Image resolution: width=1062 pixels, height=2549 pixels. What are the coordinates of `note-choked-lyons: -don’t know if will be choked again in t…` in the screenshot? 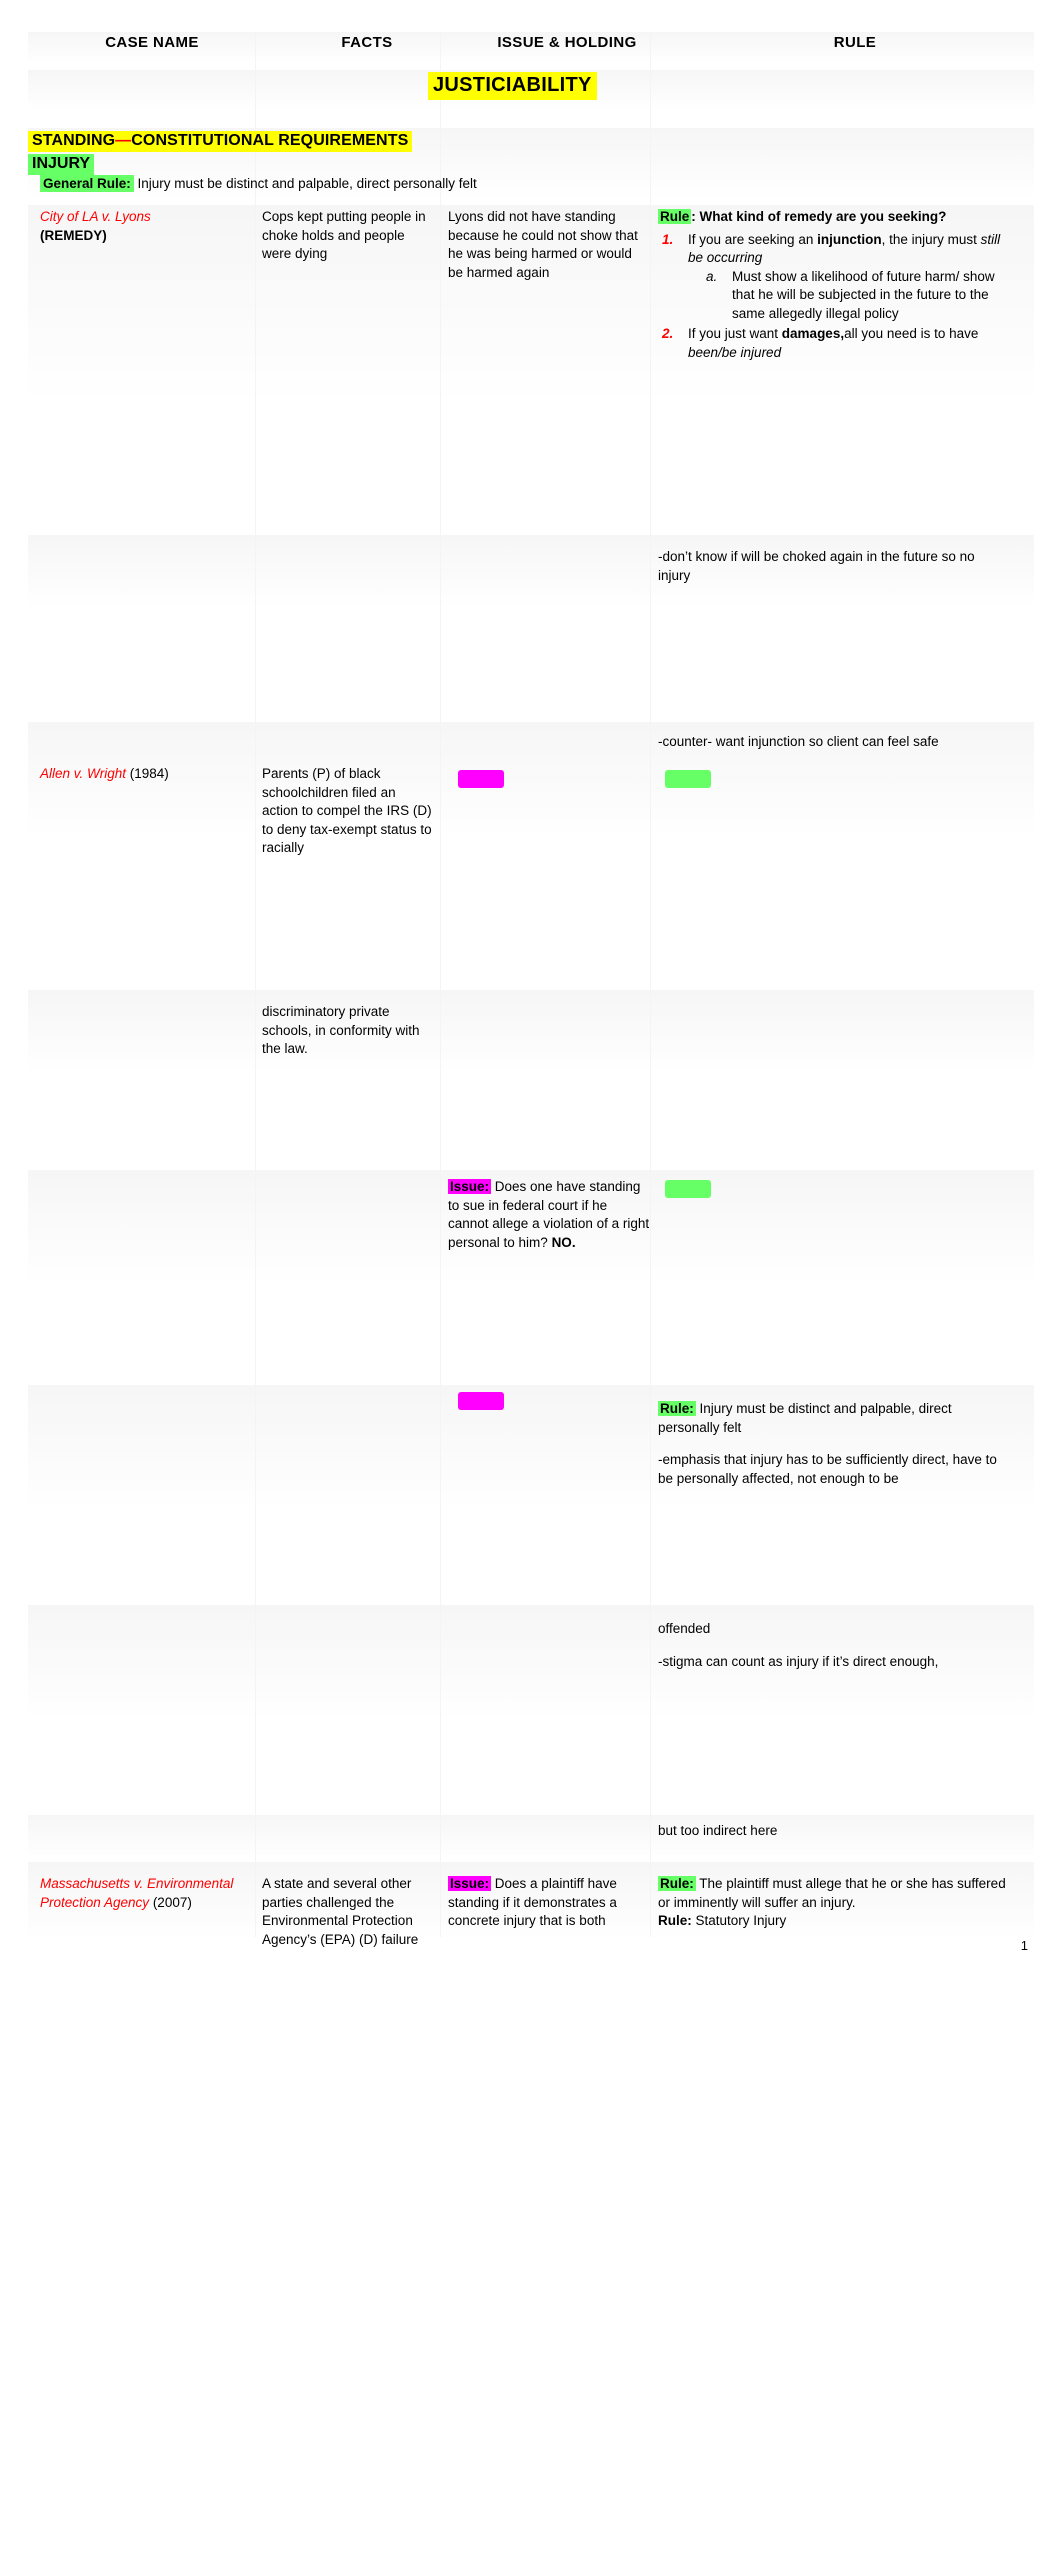 It's located at (816, 566).